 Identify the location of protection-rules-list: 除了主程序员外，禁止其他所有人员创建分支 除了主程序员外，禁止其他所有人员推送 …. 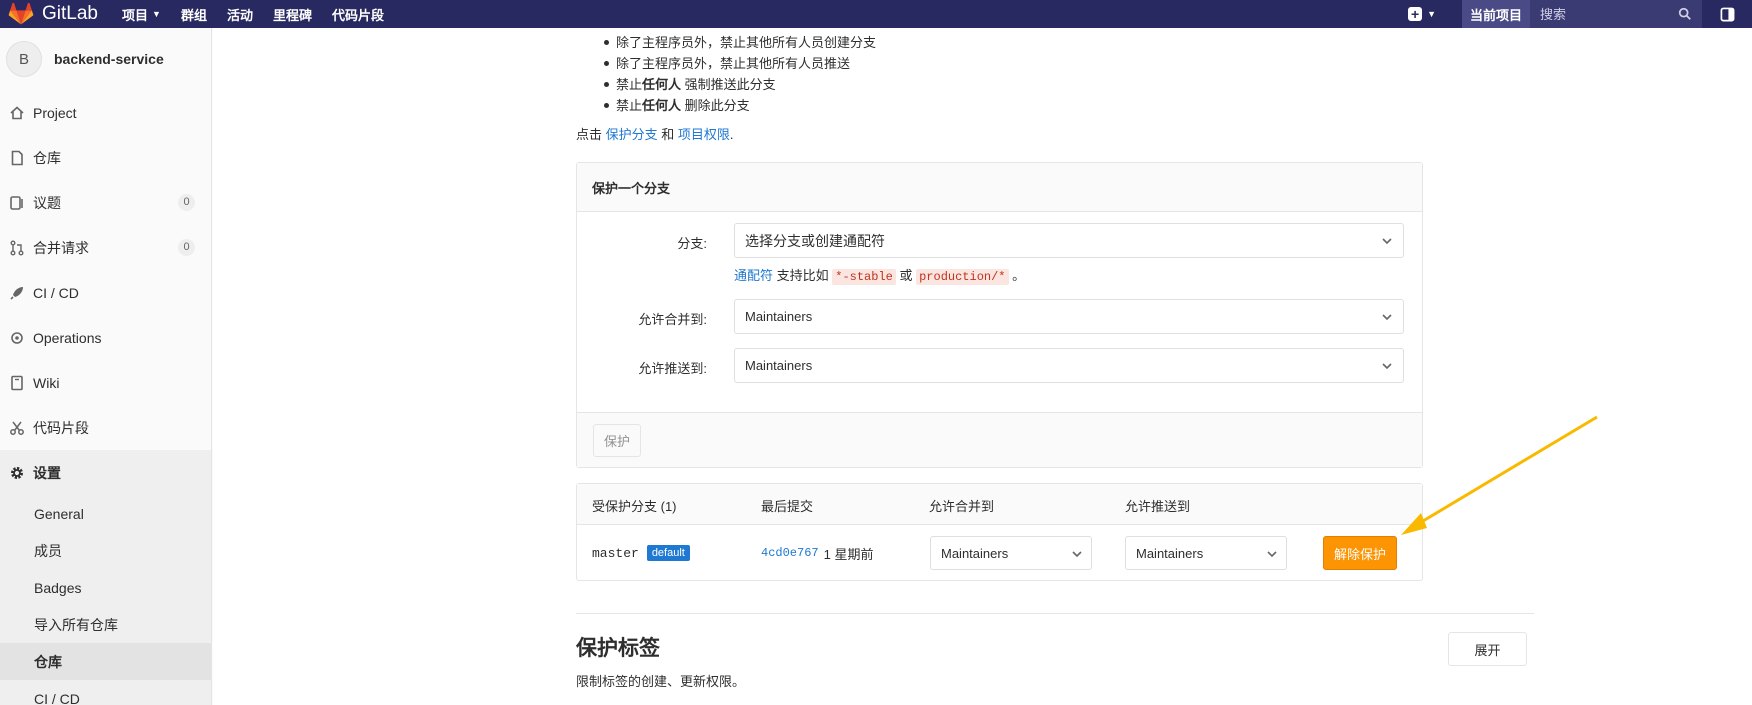
(739, 74).